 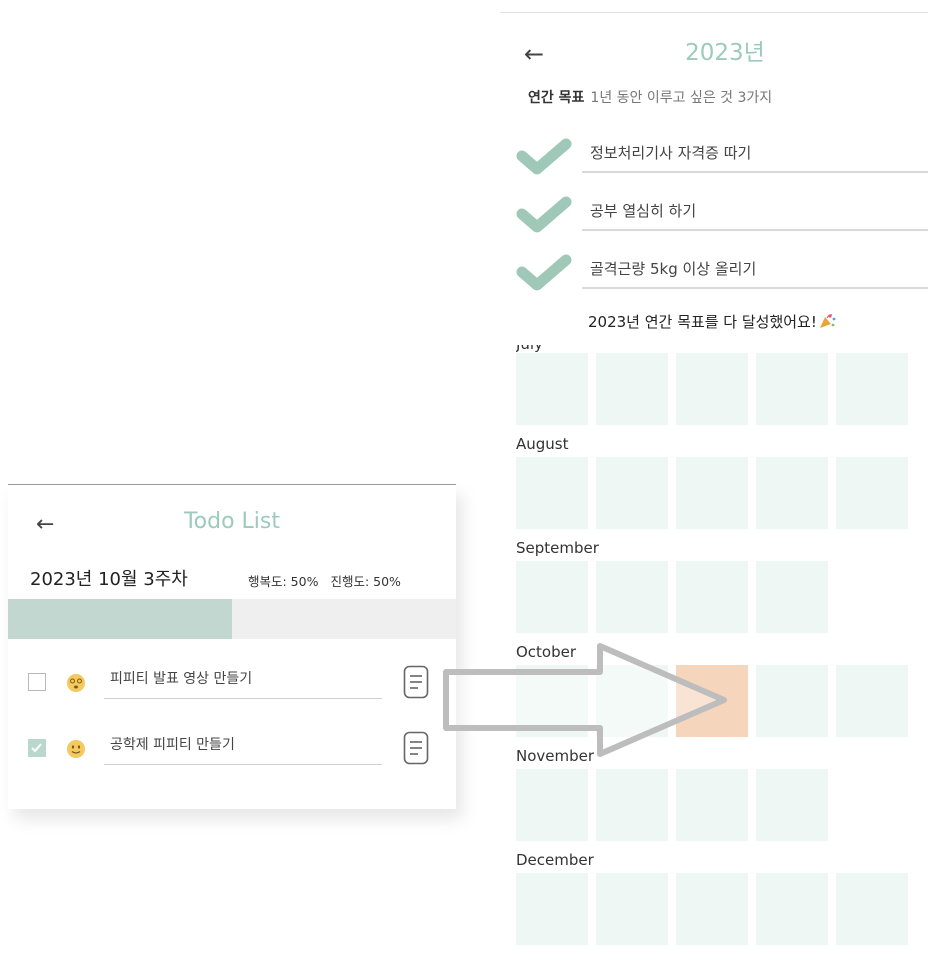 I want to click on progress-fill, so click(x=120, y=619).